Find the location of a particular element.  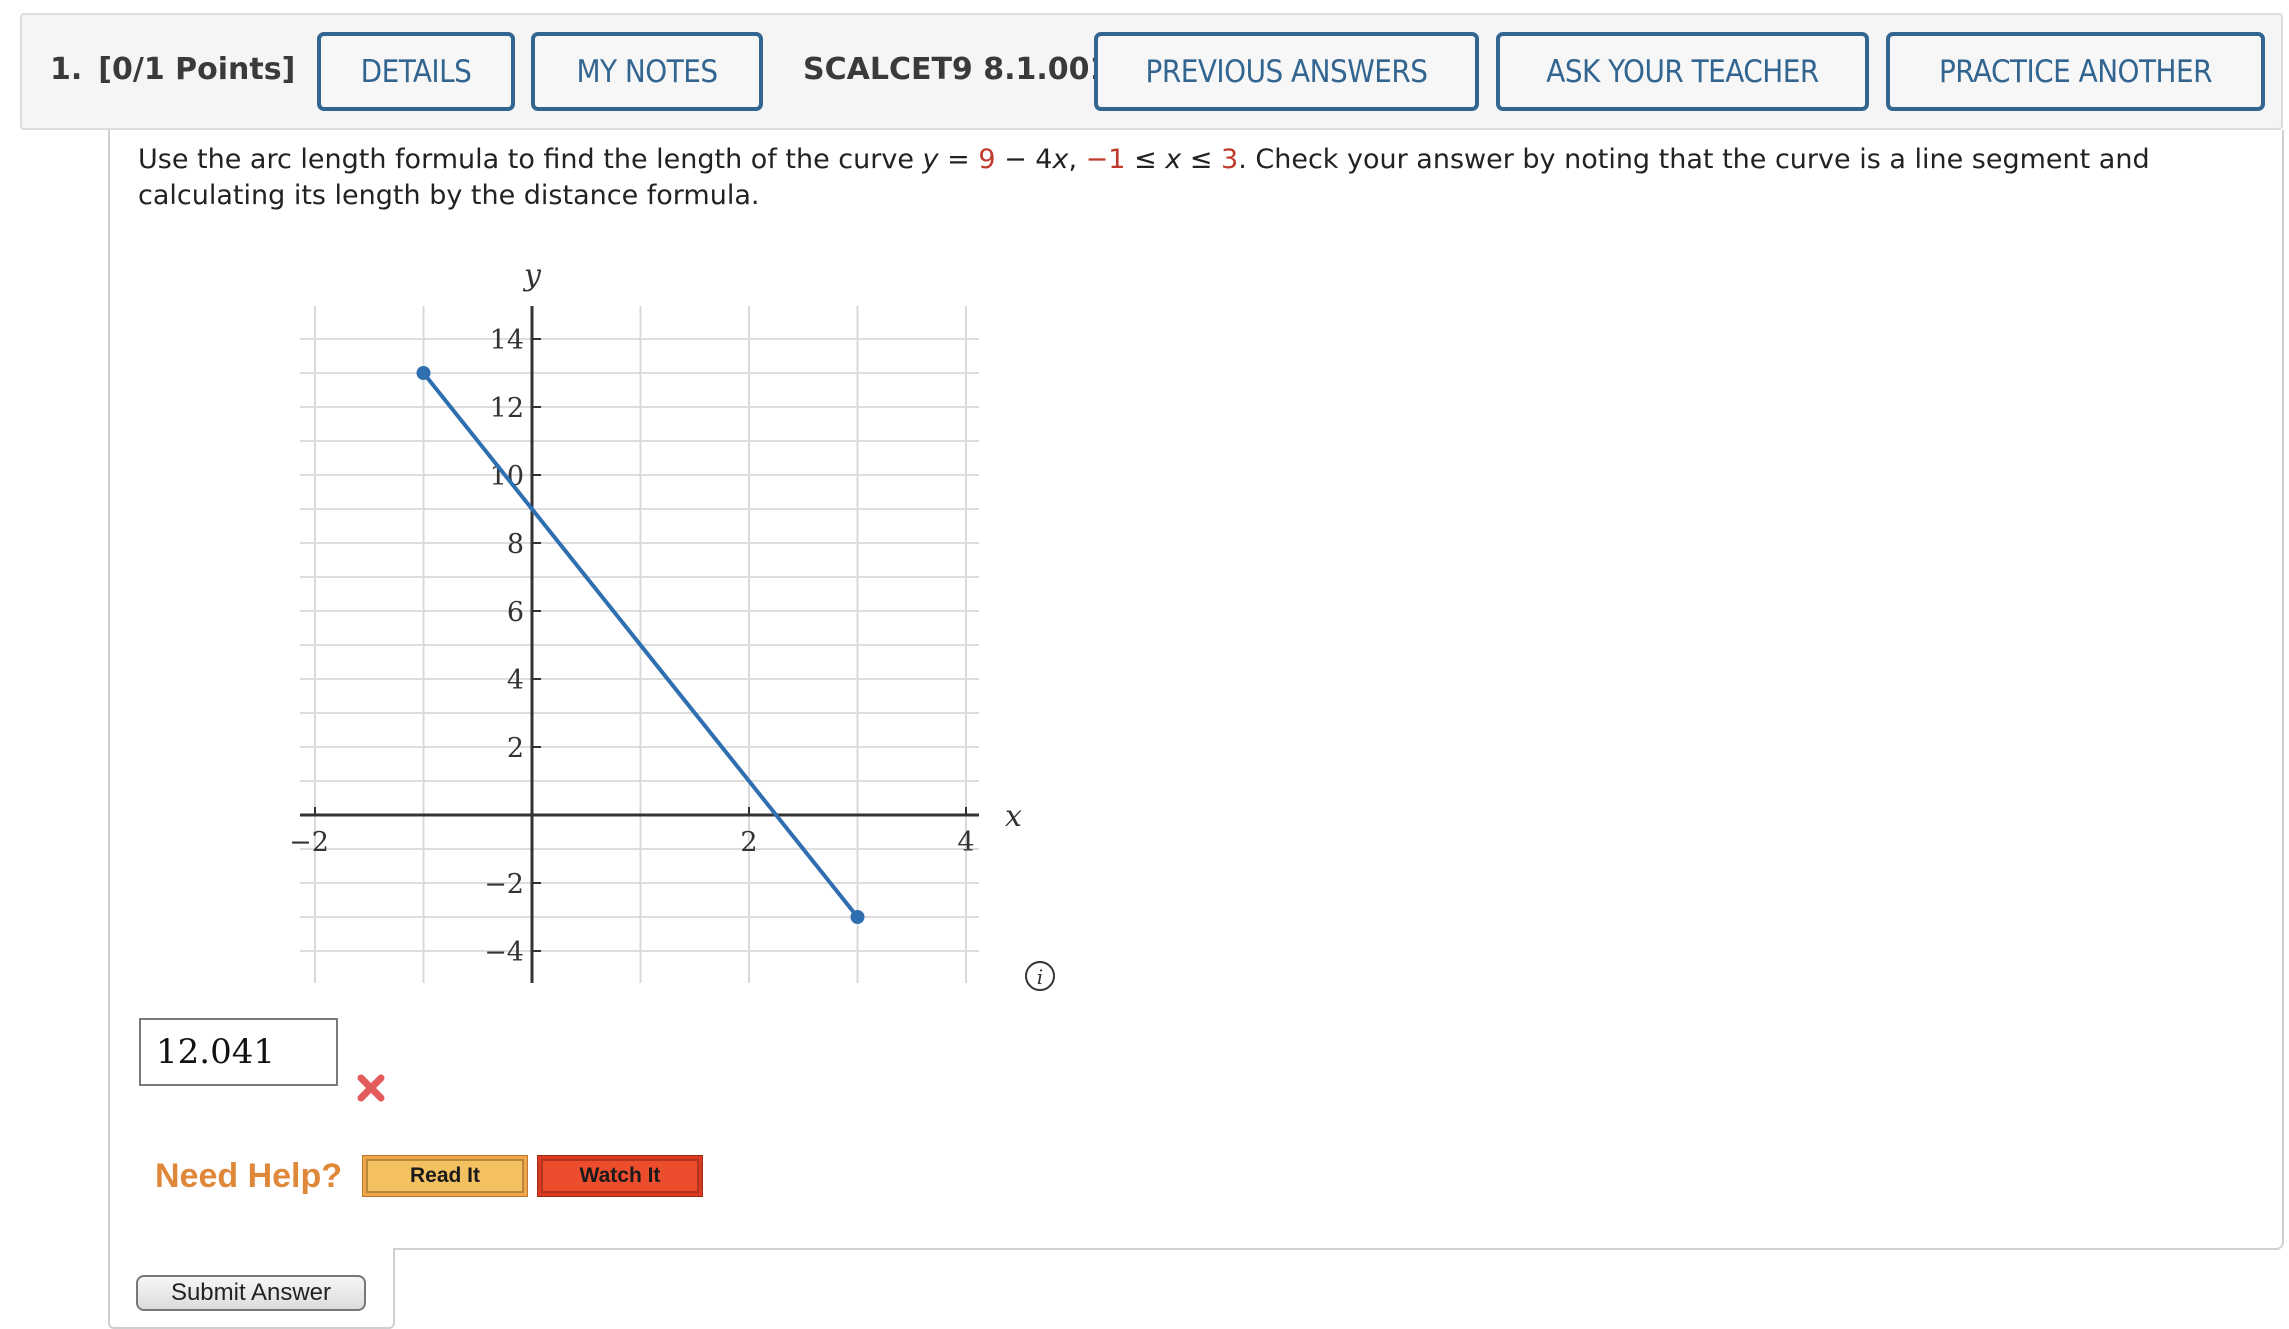

x-tick-label: −2 is located at coordinates (309, 842).